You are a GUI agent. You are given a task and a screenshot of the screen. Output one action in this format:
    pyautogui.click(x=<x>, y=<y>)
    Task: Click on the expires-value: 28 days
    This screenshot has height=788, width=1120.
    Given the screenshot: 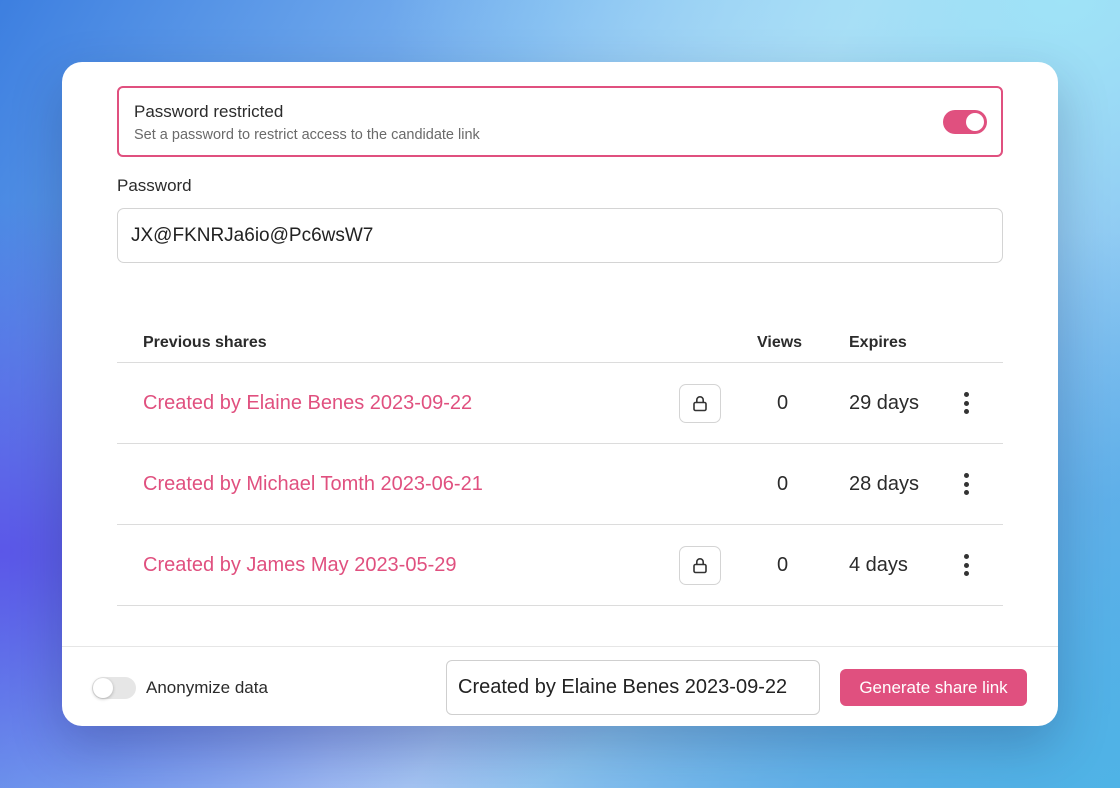 What is the action you would take?
    pyautogui.click(x=884, y=484)
    